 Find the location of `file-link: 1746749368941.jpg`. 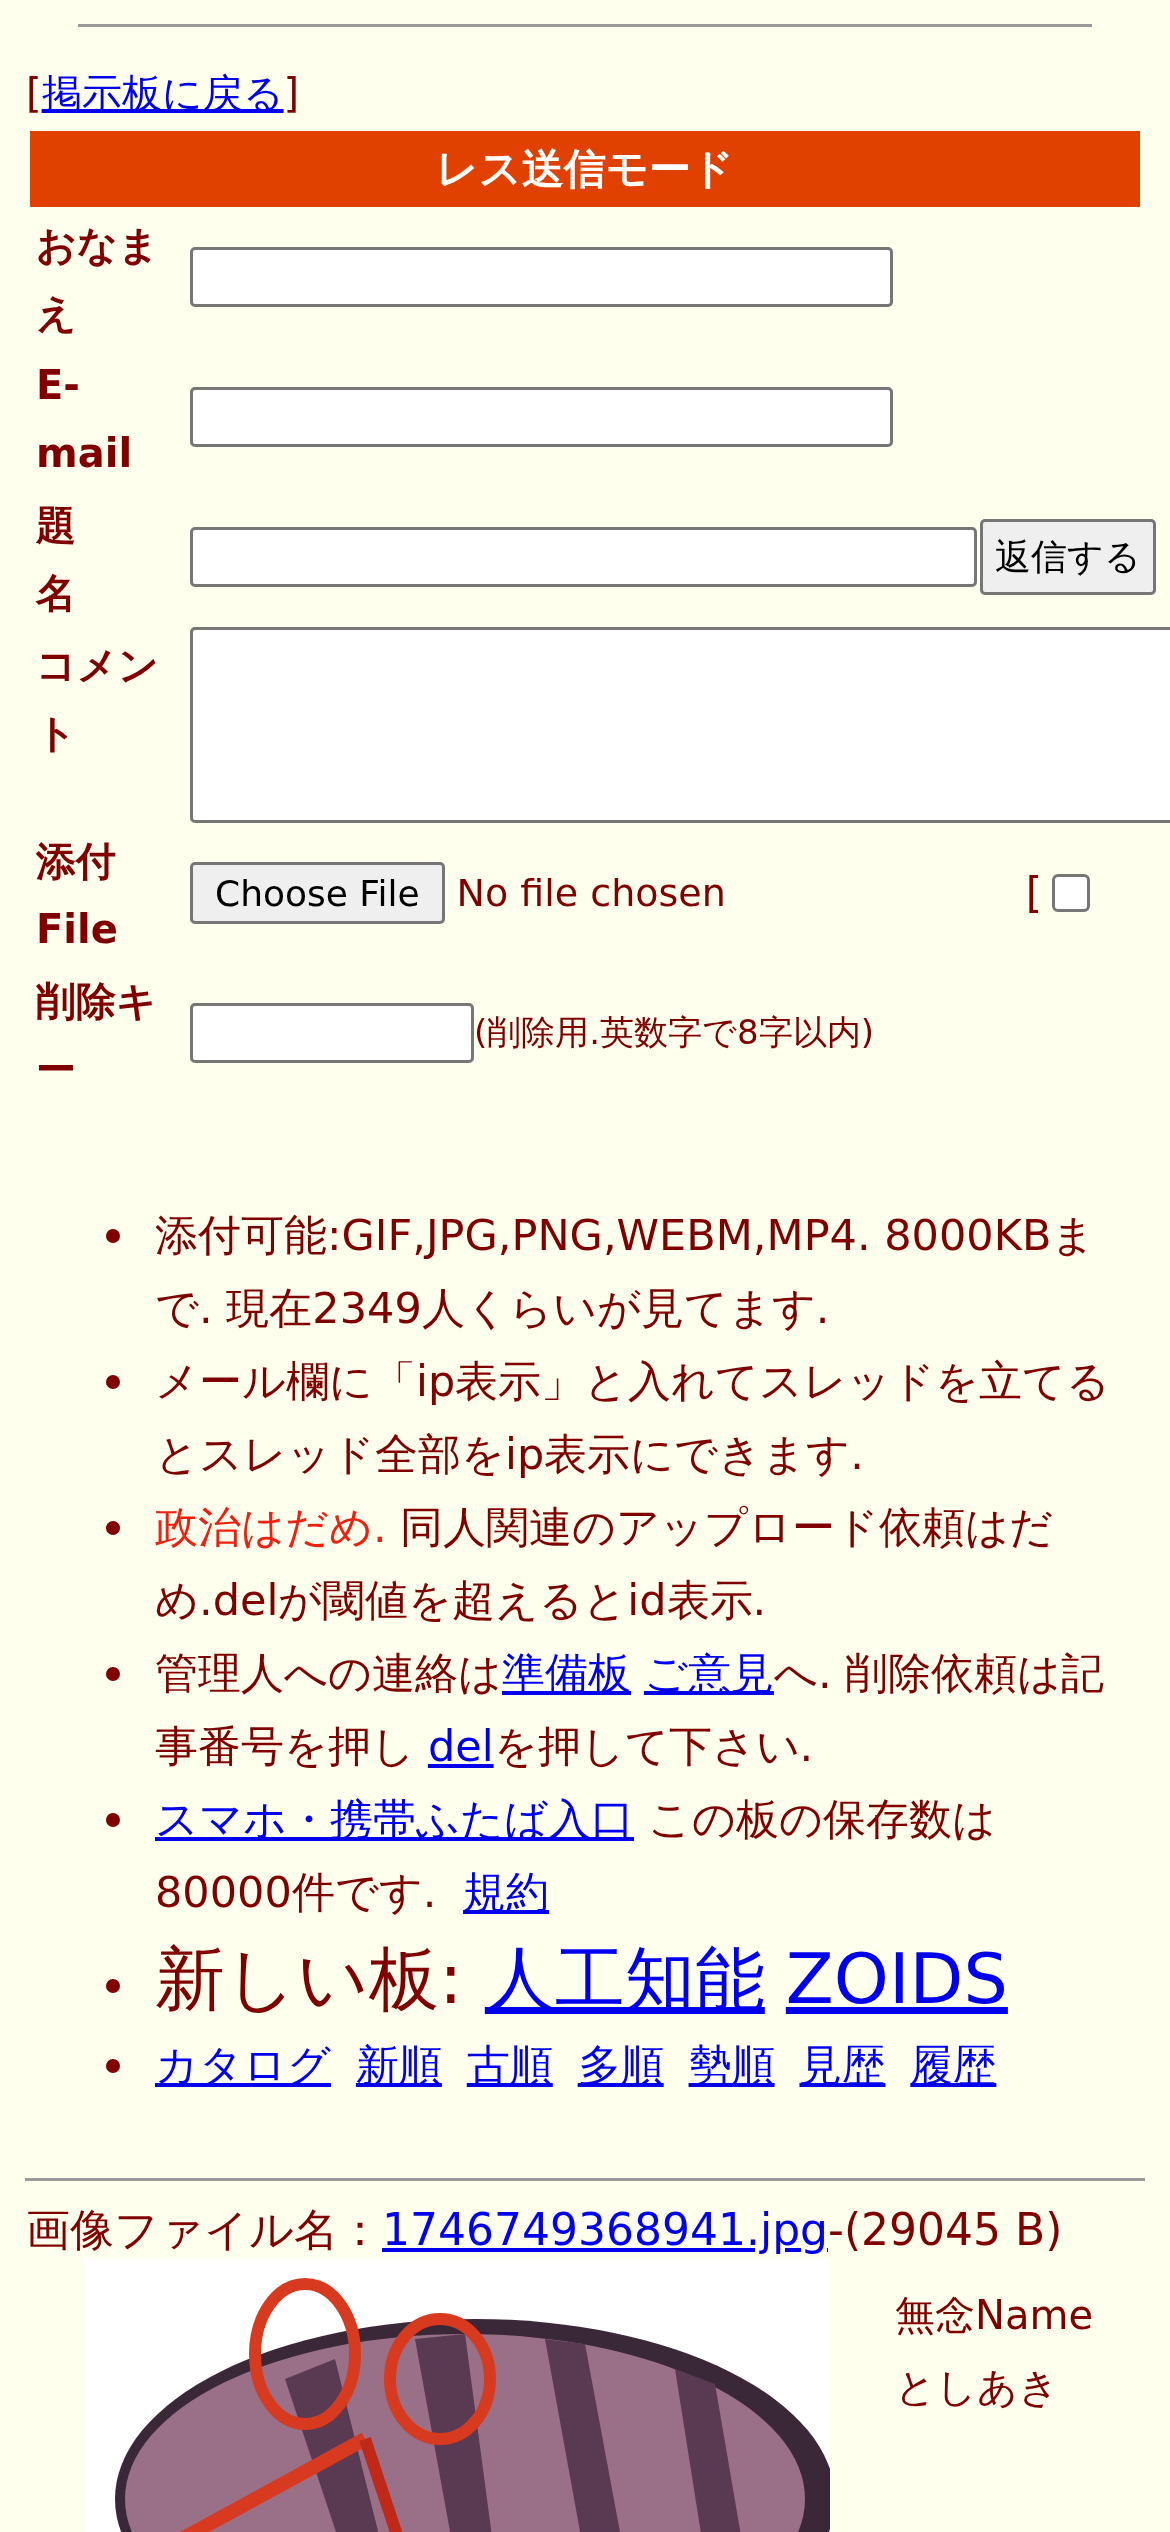

file-link: 1746749368941.jpg is located at coordinates (605, 2229).